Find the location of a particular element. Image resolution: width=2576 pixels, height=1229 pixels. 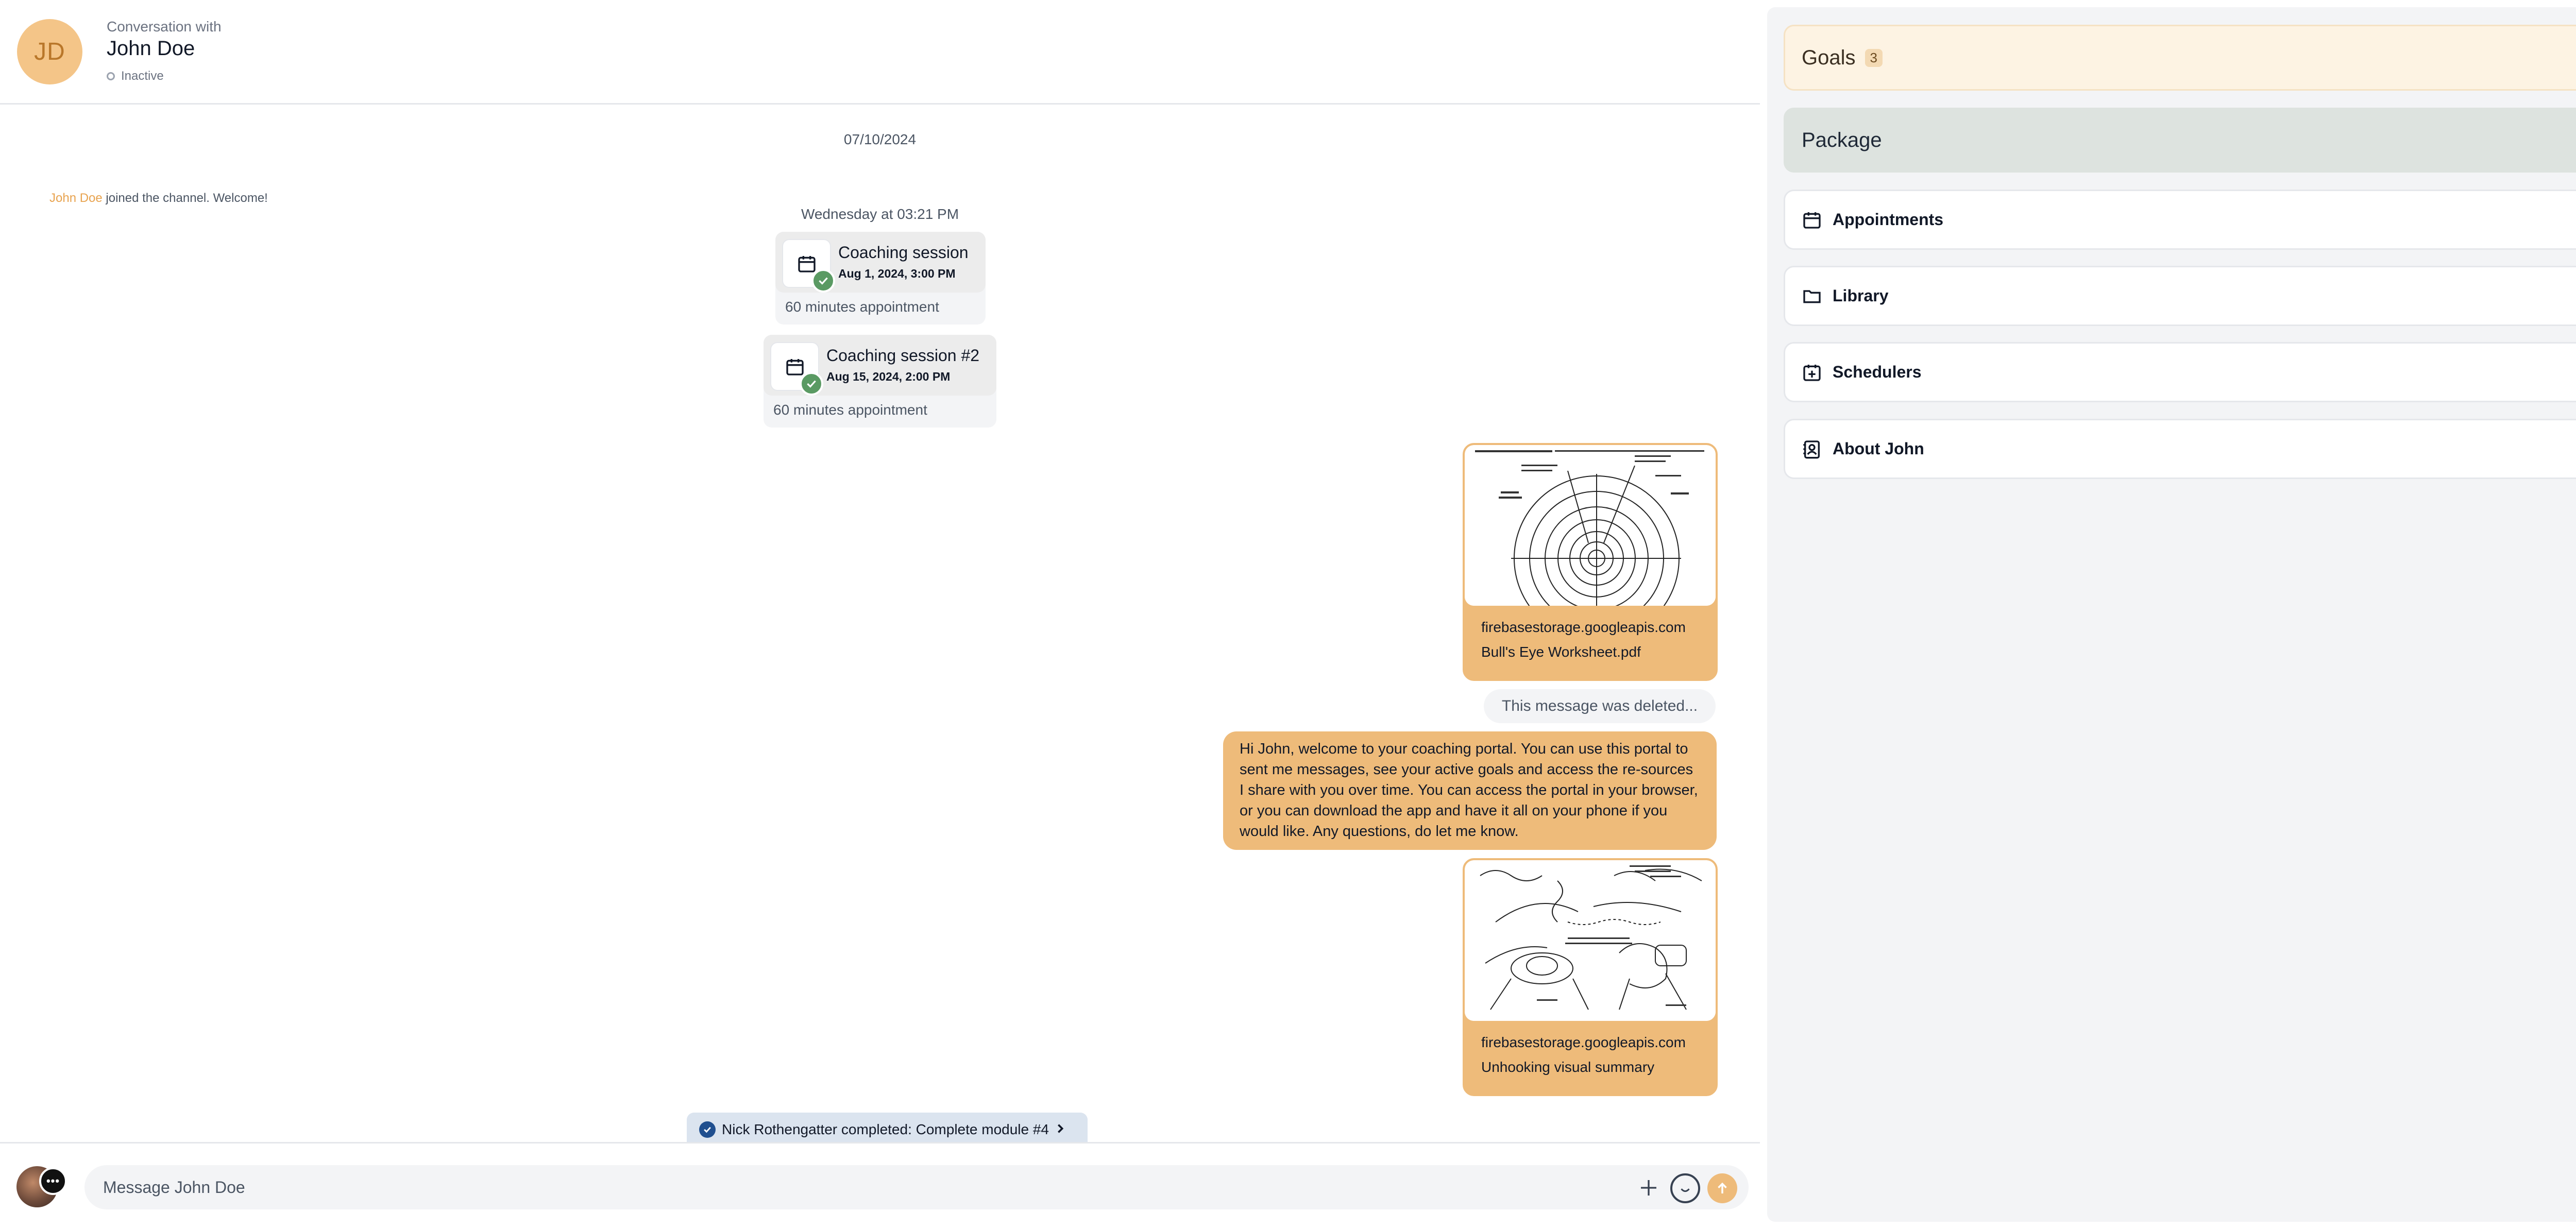

appointments-title: Appointments is located at coordinates (1888, 219).